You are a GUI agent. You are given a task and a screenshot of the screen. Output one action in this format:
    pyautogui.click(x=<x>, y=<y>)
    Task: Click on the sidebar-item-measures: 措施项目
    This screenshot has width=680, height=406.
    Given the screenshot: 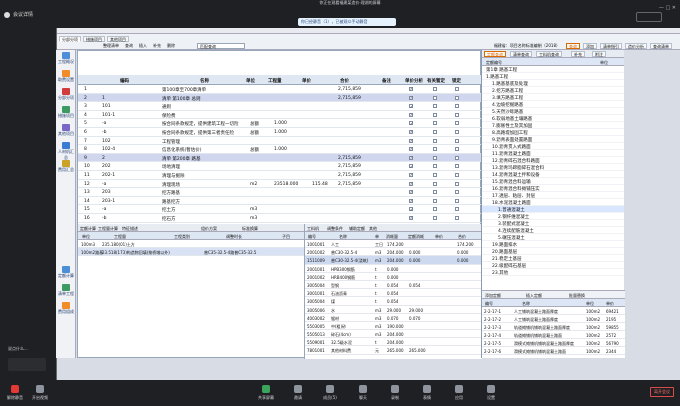 What is the action you would take?
    pyautogui.click(x=66, y=114)
    